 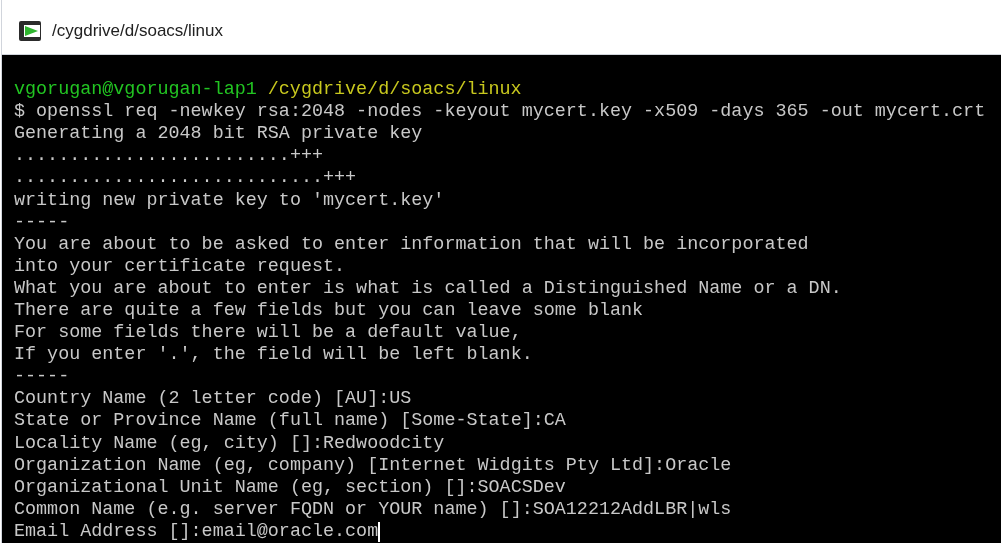 What do you see at coordinates (185, 178) in the screenshot?
I see `terminal-line: ............................+++` at bounding box center [185, 178].